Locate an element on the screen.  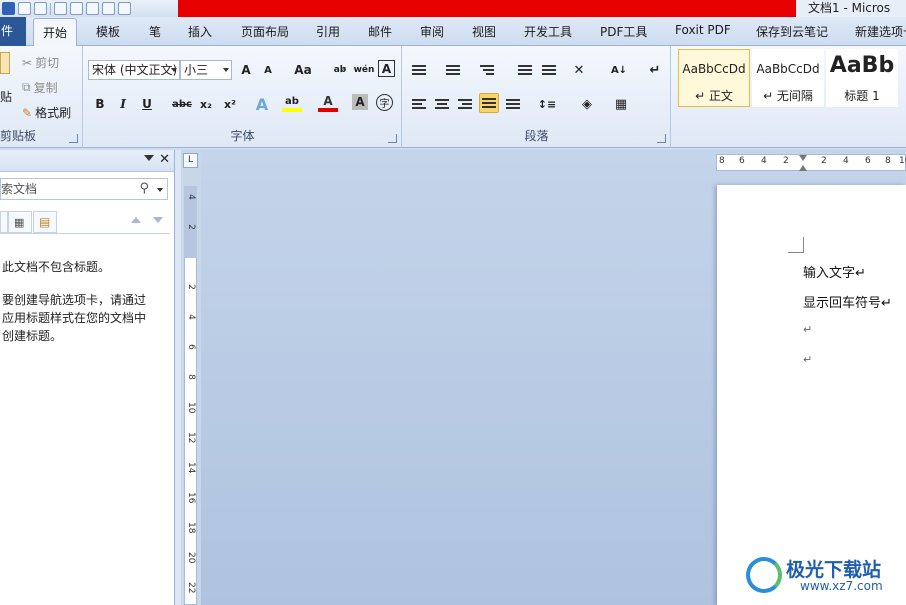
hanging-indent-marker is located at coordinates (803, 168).